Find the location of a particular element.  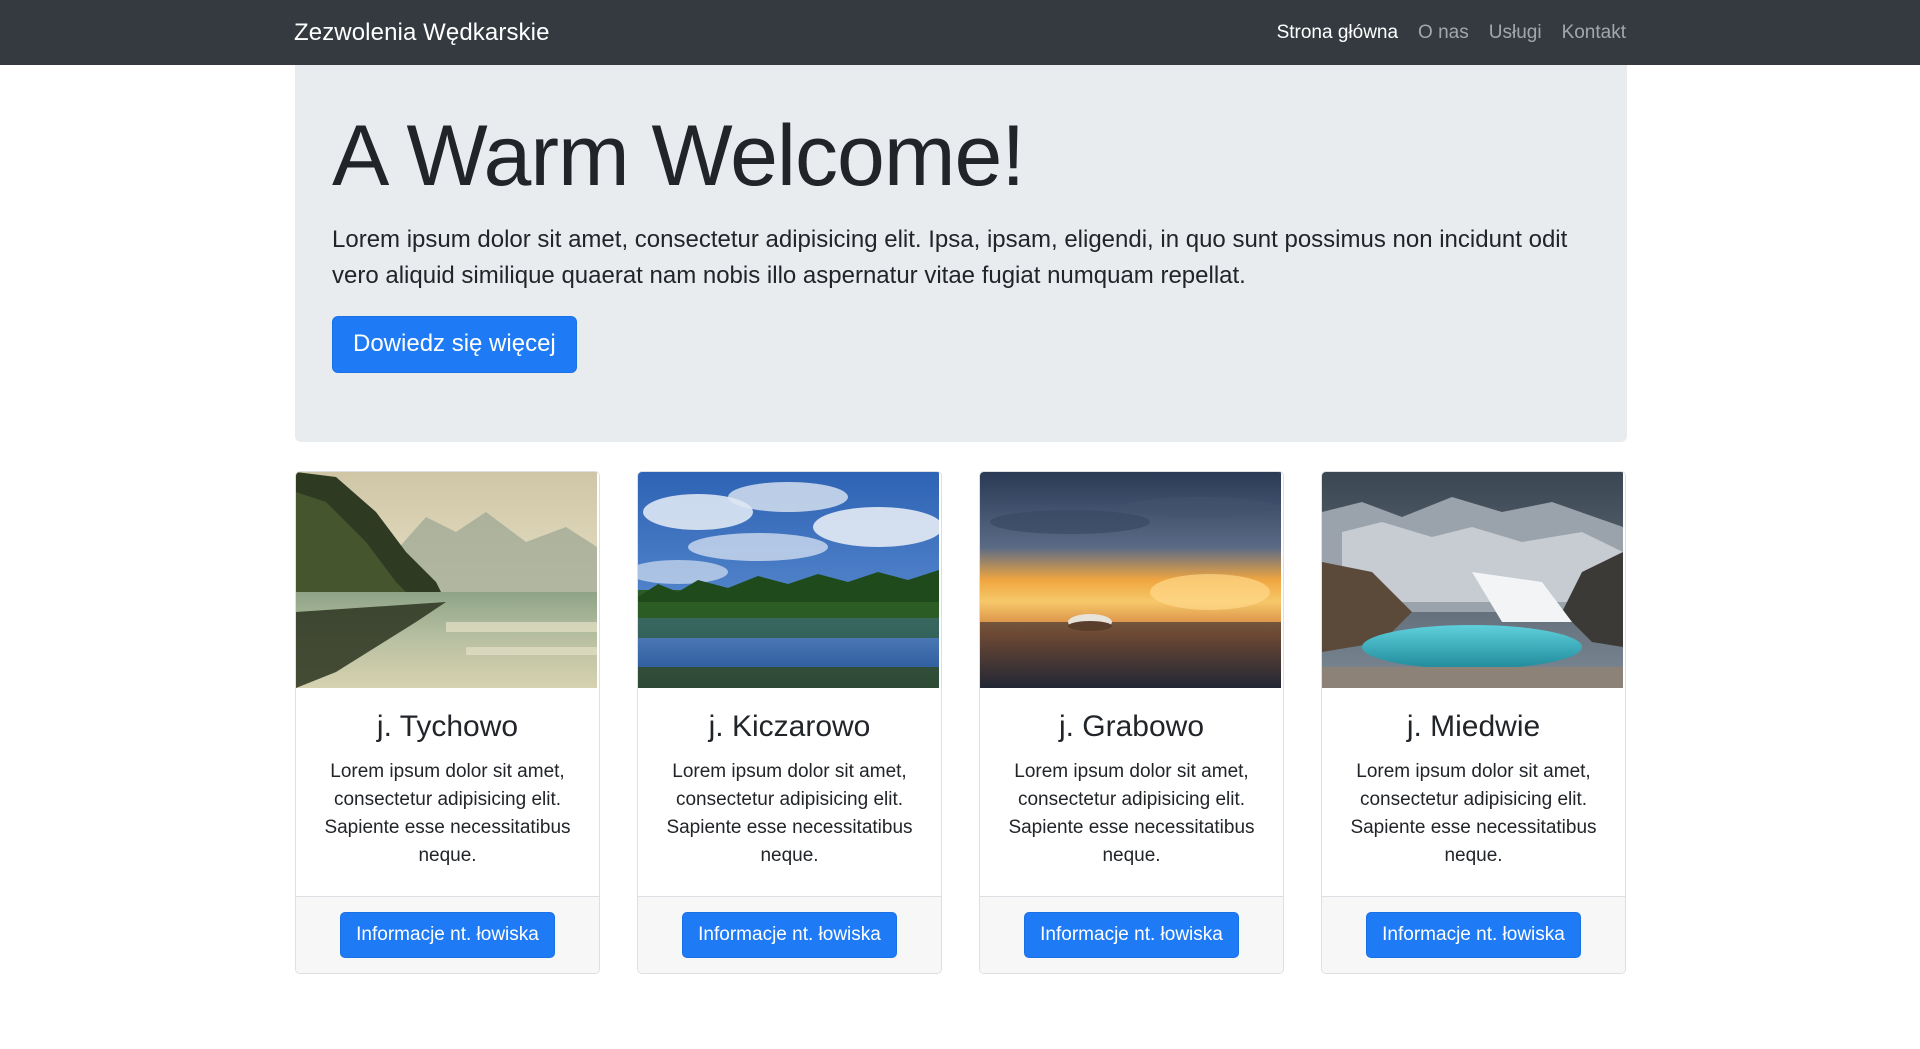

nav-link-contact: Kontakt is located at coordinates (1589, 33).